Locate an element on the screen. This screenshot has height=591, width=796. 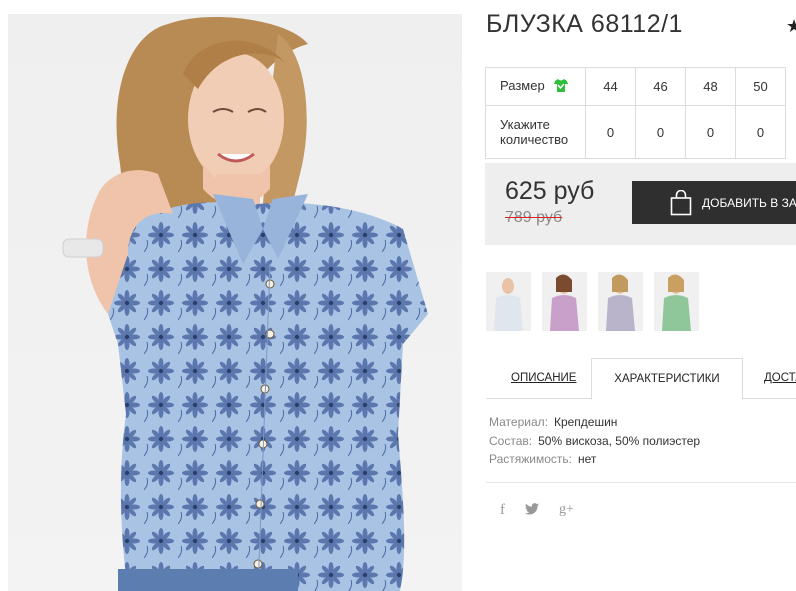
product-tabs: ОПИСАНИЕ ХАРАКТЕРИСТИКИ ДОСТА is located at coordinates (641, 379).